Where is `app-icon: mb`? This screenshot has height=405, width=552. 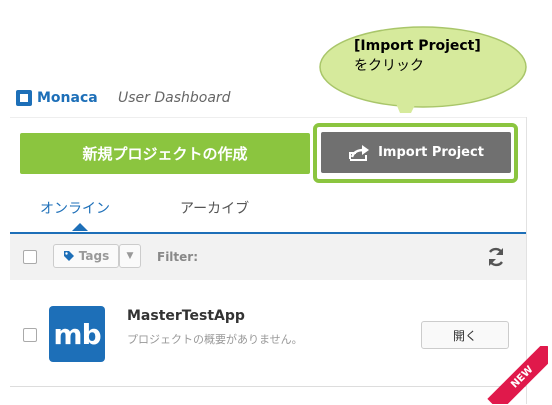 app-icon: mb is located at coordinates (77, 334).